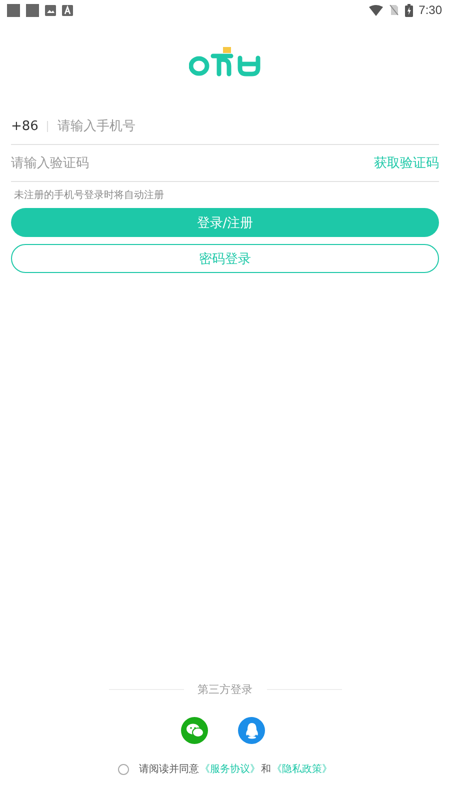 The height and width of the screenshot is (800, 450). Describe the element at coordinates (406, 163) in the screenshot. I see `get-code-link: 获取验证码` at that location.